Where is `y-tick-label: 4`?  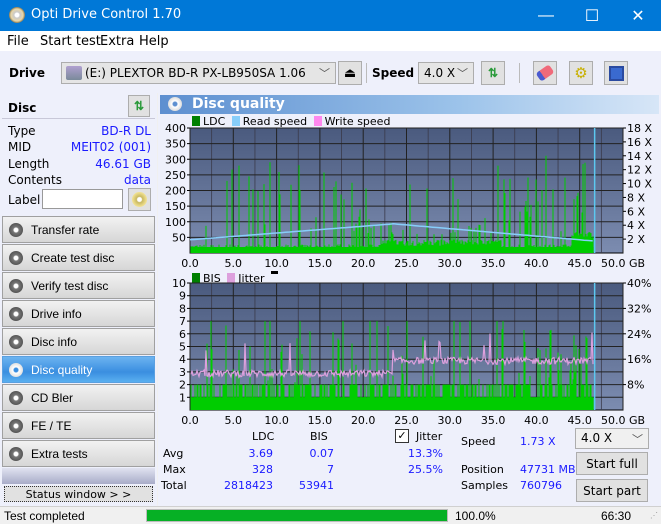 y-tick-label: 4 is located at coordinates (182, 359).